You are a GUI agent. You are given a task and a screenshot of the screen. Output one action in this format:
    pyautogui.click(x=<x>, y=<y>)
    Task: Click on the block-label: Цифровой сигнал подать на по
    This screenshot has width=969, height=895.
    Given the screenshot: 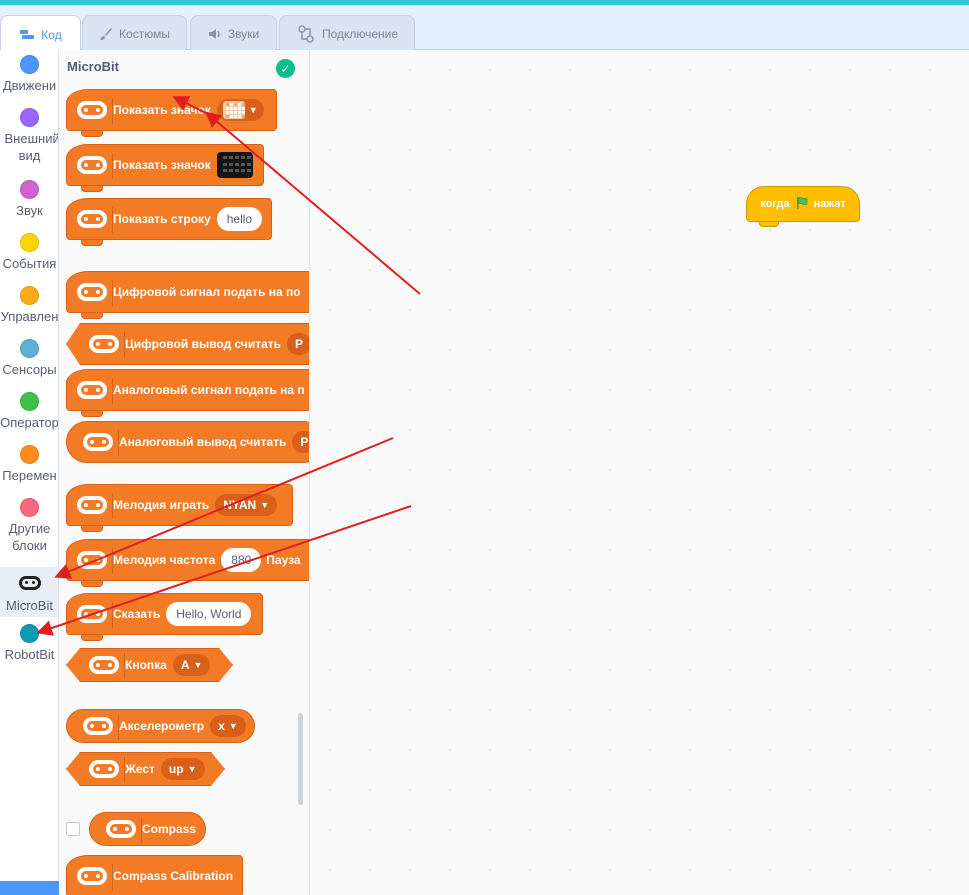 What is the action you would take?
    pyautogui.click(x=207, y=292)
    